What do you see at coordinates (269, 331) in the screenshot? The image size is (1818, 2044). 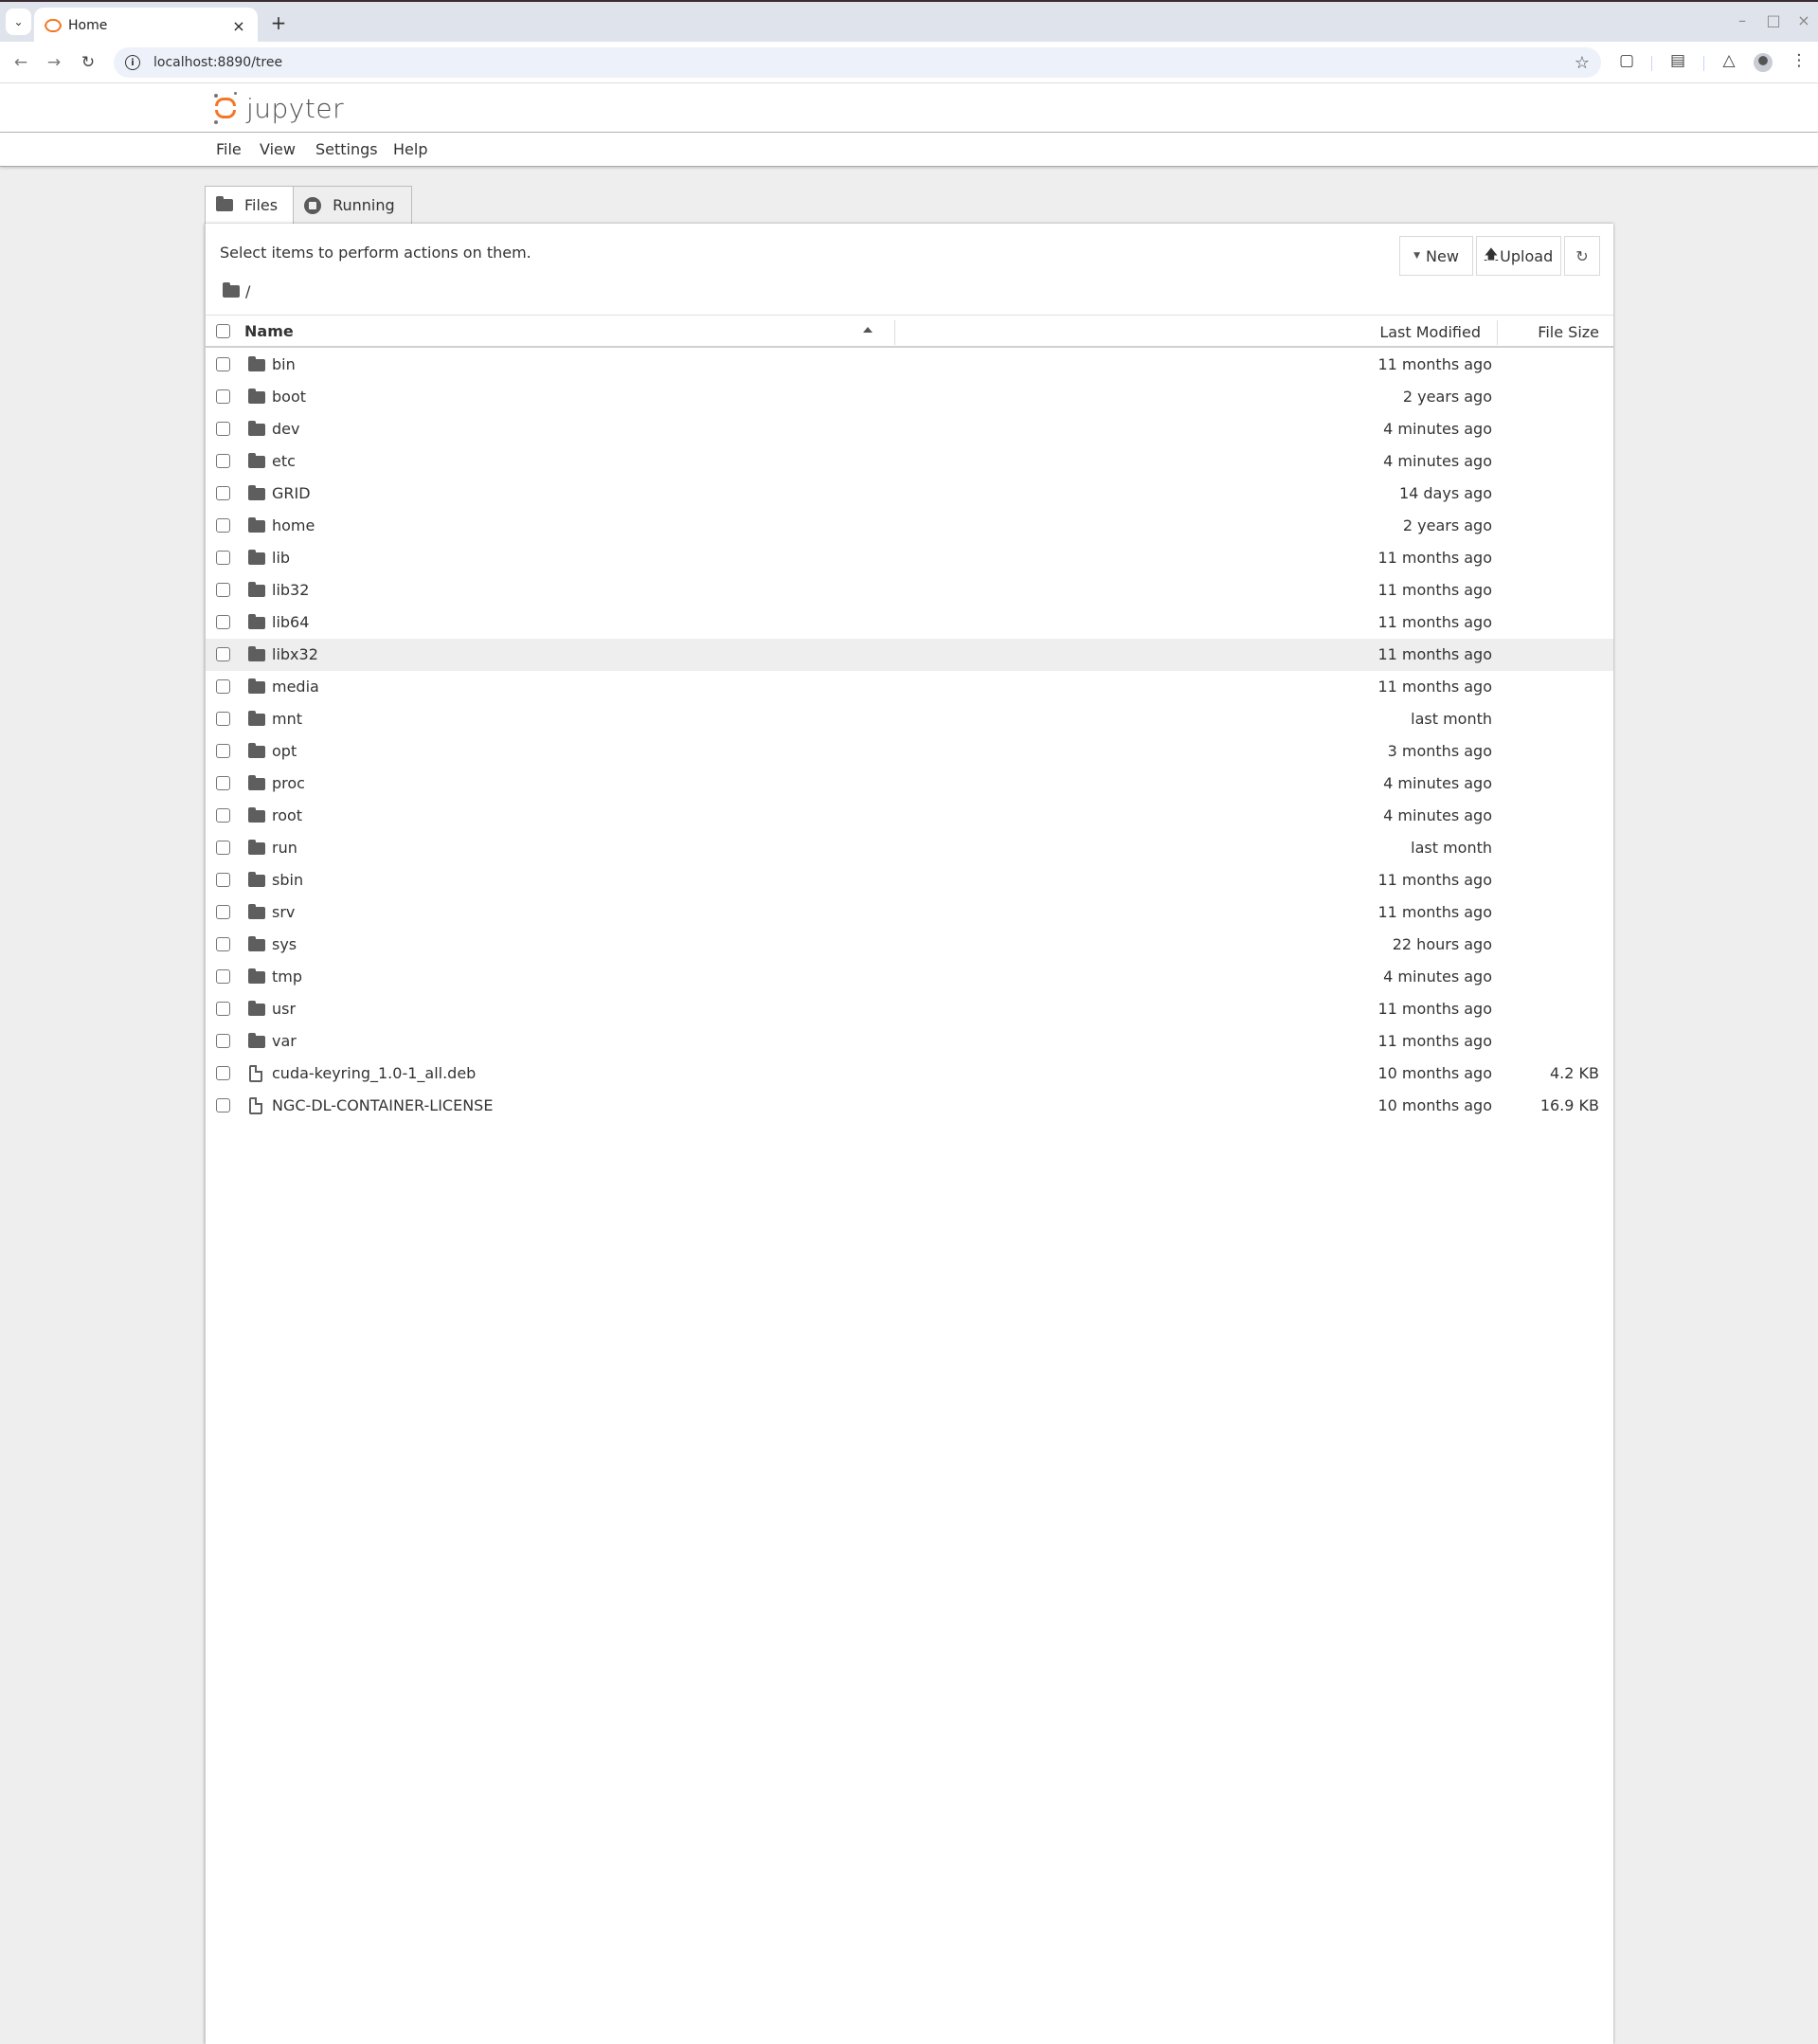 I see `column-header-name: Name` at bounding box center [269, 331].